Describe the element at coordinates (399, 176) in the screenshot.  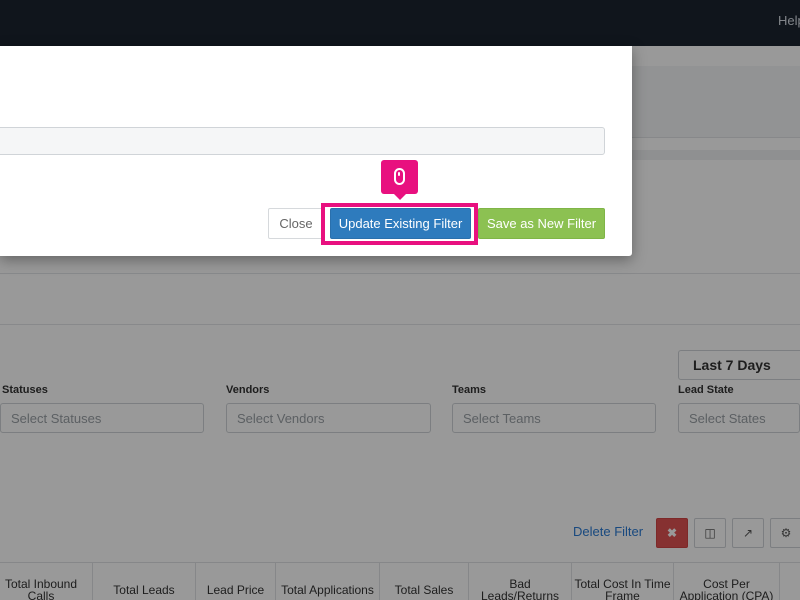
I see `mouse-icon` at that location.